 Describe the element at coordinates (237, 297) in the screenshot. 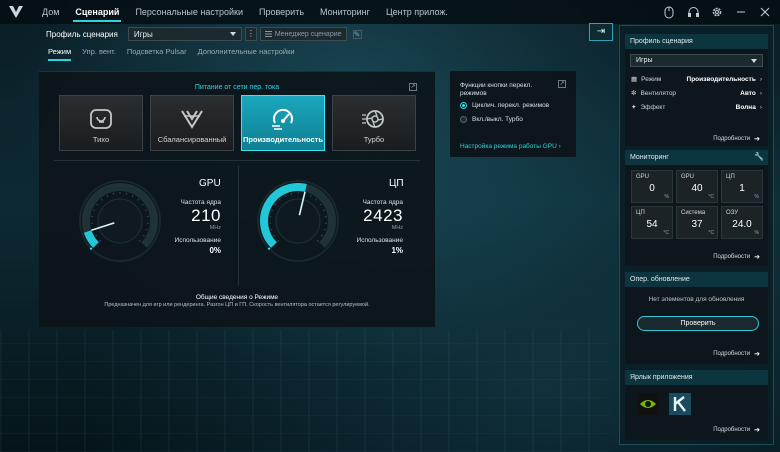

I see `mode-summary-title: Общие сведения о Режиме` at that location.